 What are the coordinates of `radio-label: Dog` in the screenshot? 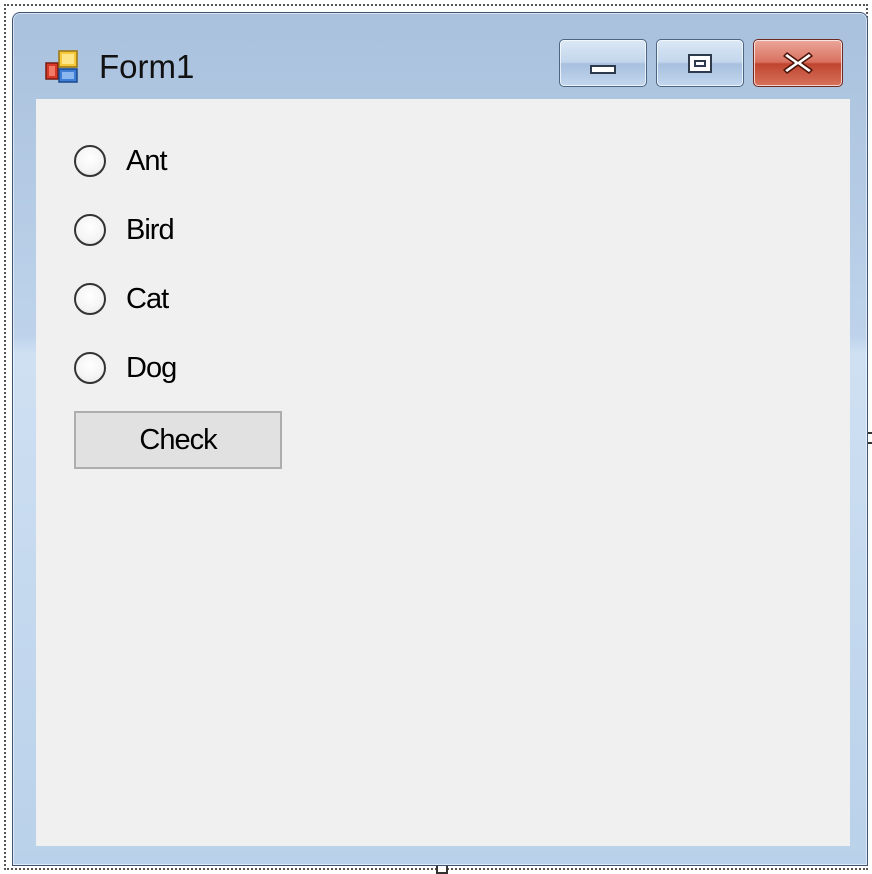 It's located at (151, 367).